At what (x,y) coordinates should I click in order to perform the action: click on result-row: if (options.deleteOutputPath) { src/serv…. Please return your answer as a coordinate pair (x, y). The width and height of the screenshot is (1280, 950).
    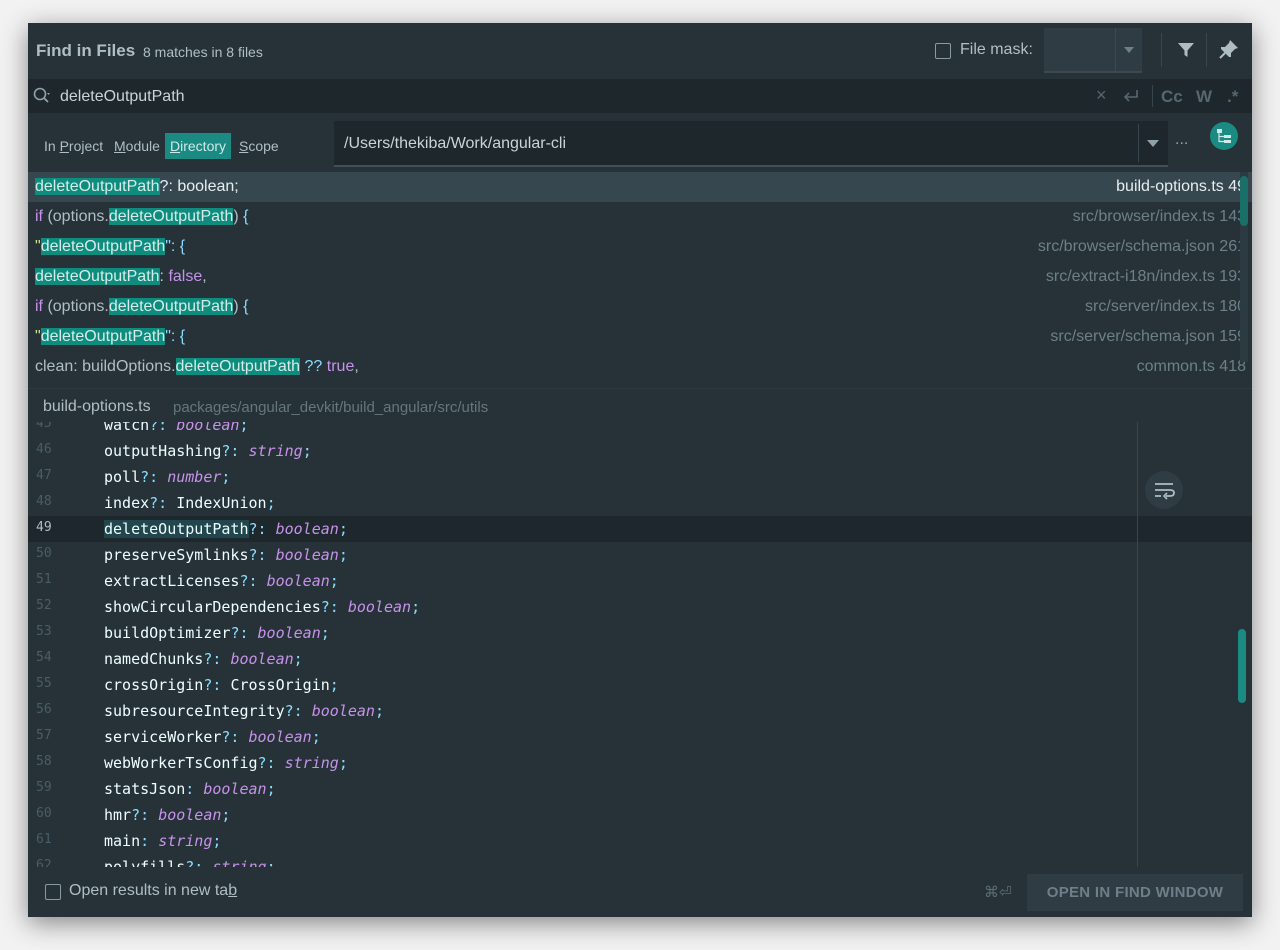
    Looking at the image, I should click on (640, 307).